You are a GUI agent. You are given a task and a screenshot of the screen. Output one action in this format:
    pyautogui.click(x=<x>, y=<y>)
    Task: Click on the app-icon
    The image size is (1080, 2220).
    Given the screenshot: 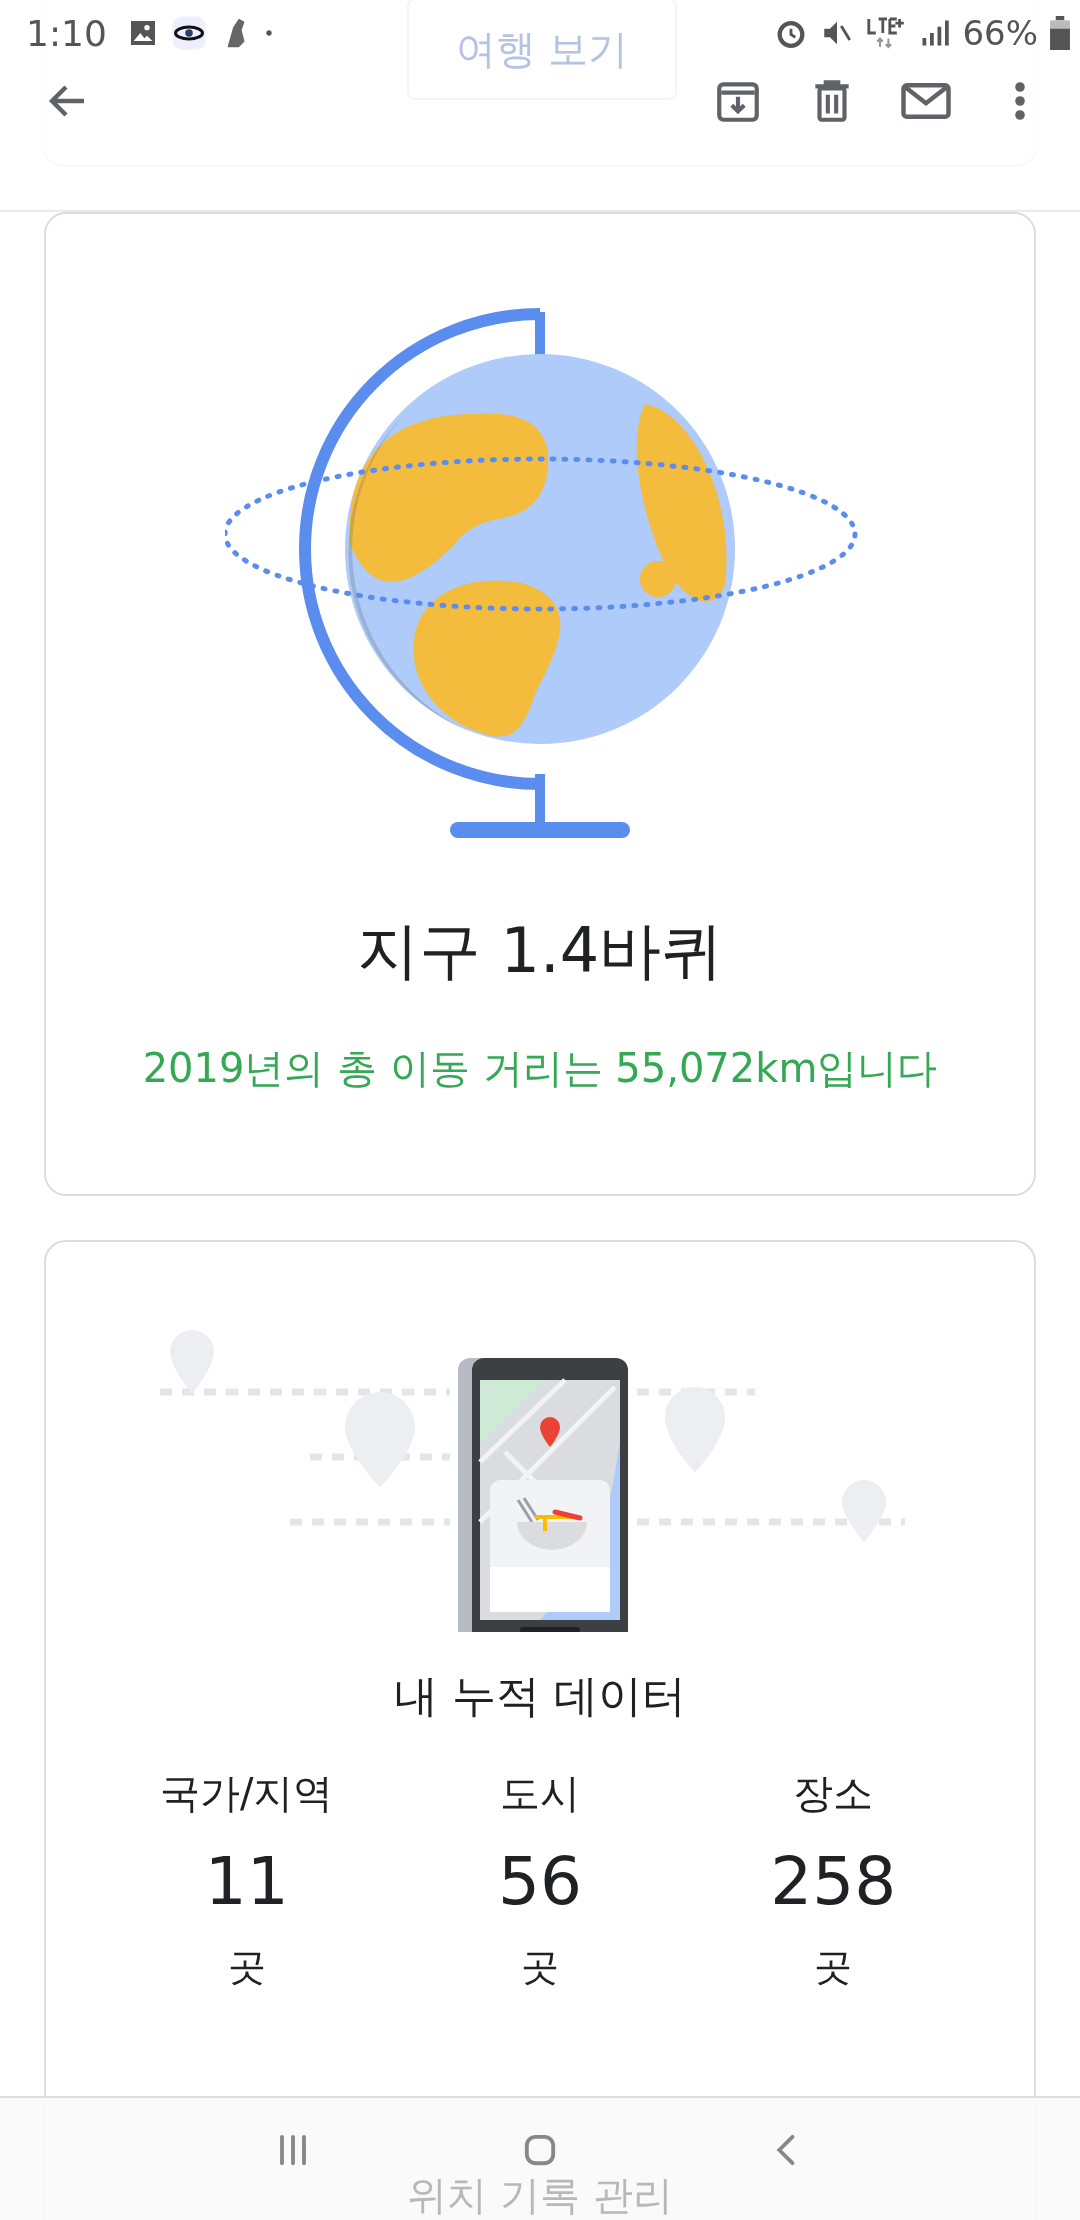 What is the action you would take?
    pyautogui.click(x=188, y=33)
    